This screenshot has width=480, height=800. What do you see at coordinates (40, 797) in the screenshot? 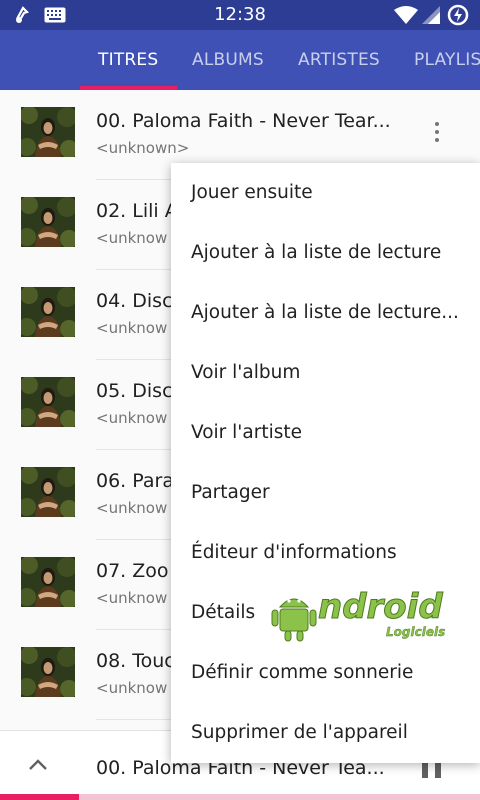
I see `playback-progress-fill` at bounding box center [40, 797].